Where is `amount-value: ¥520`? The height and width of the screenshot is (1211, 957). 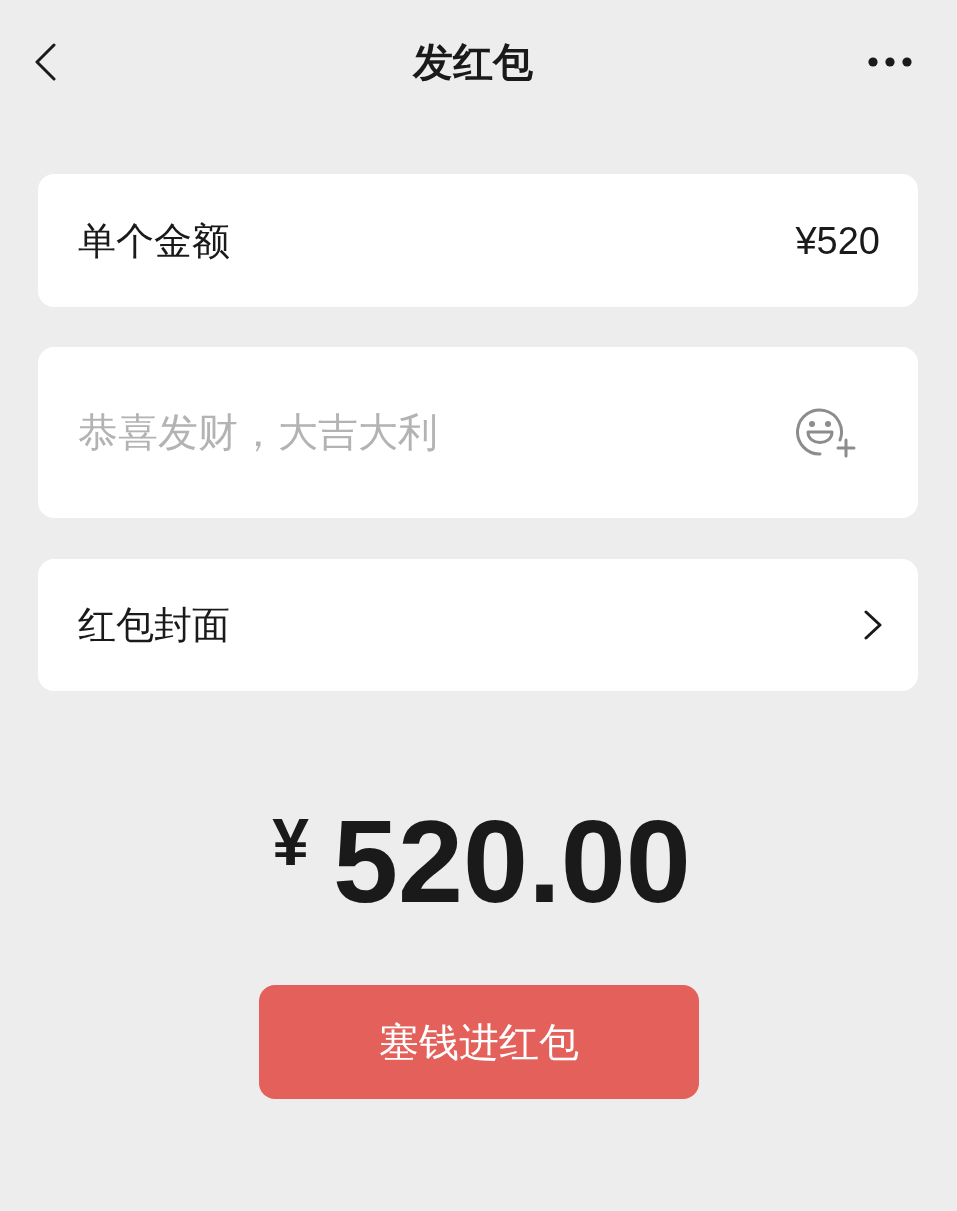
amount-value: ¥520 is located at coordinates (837, 240).